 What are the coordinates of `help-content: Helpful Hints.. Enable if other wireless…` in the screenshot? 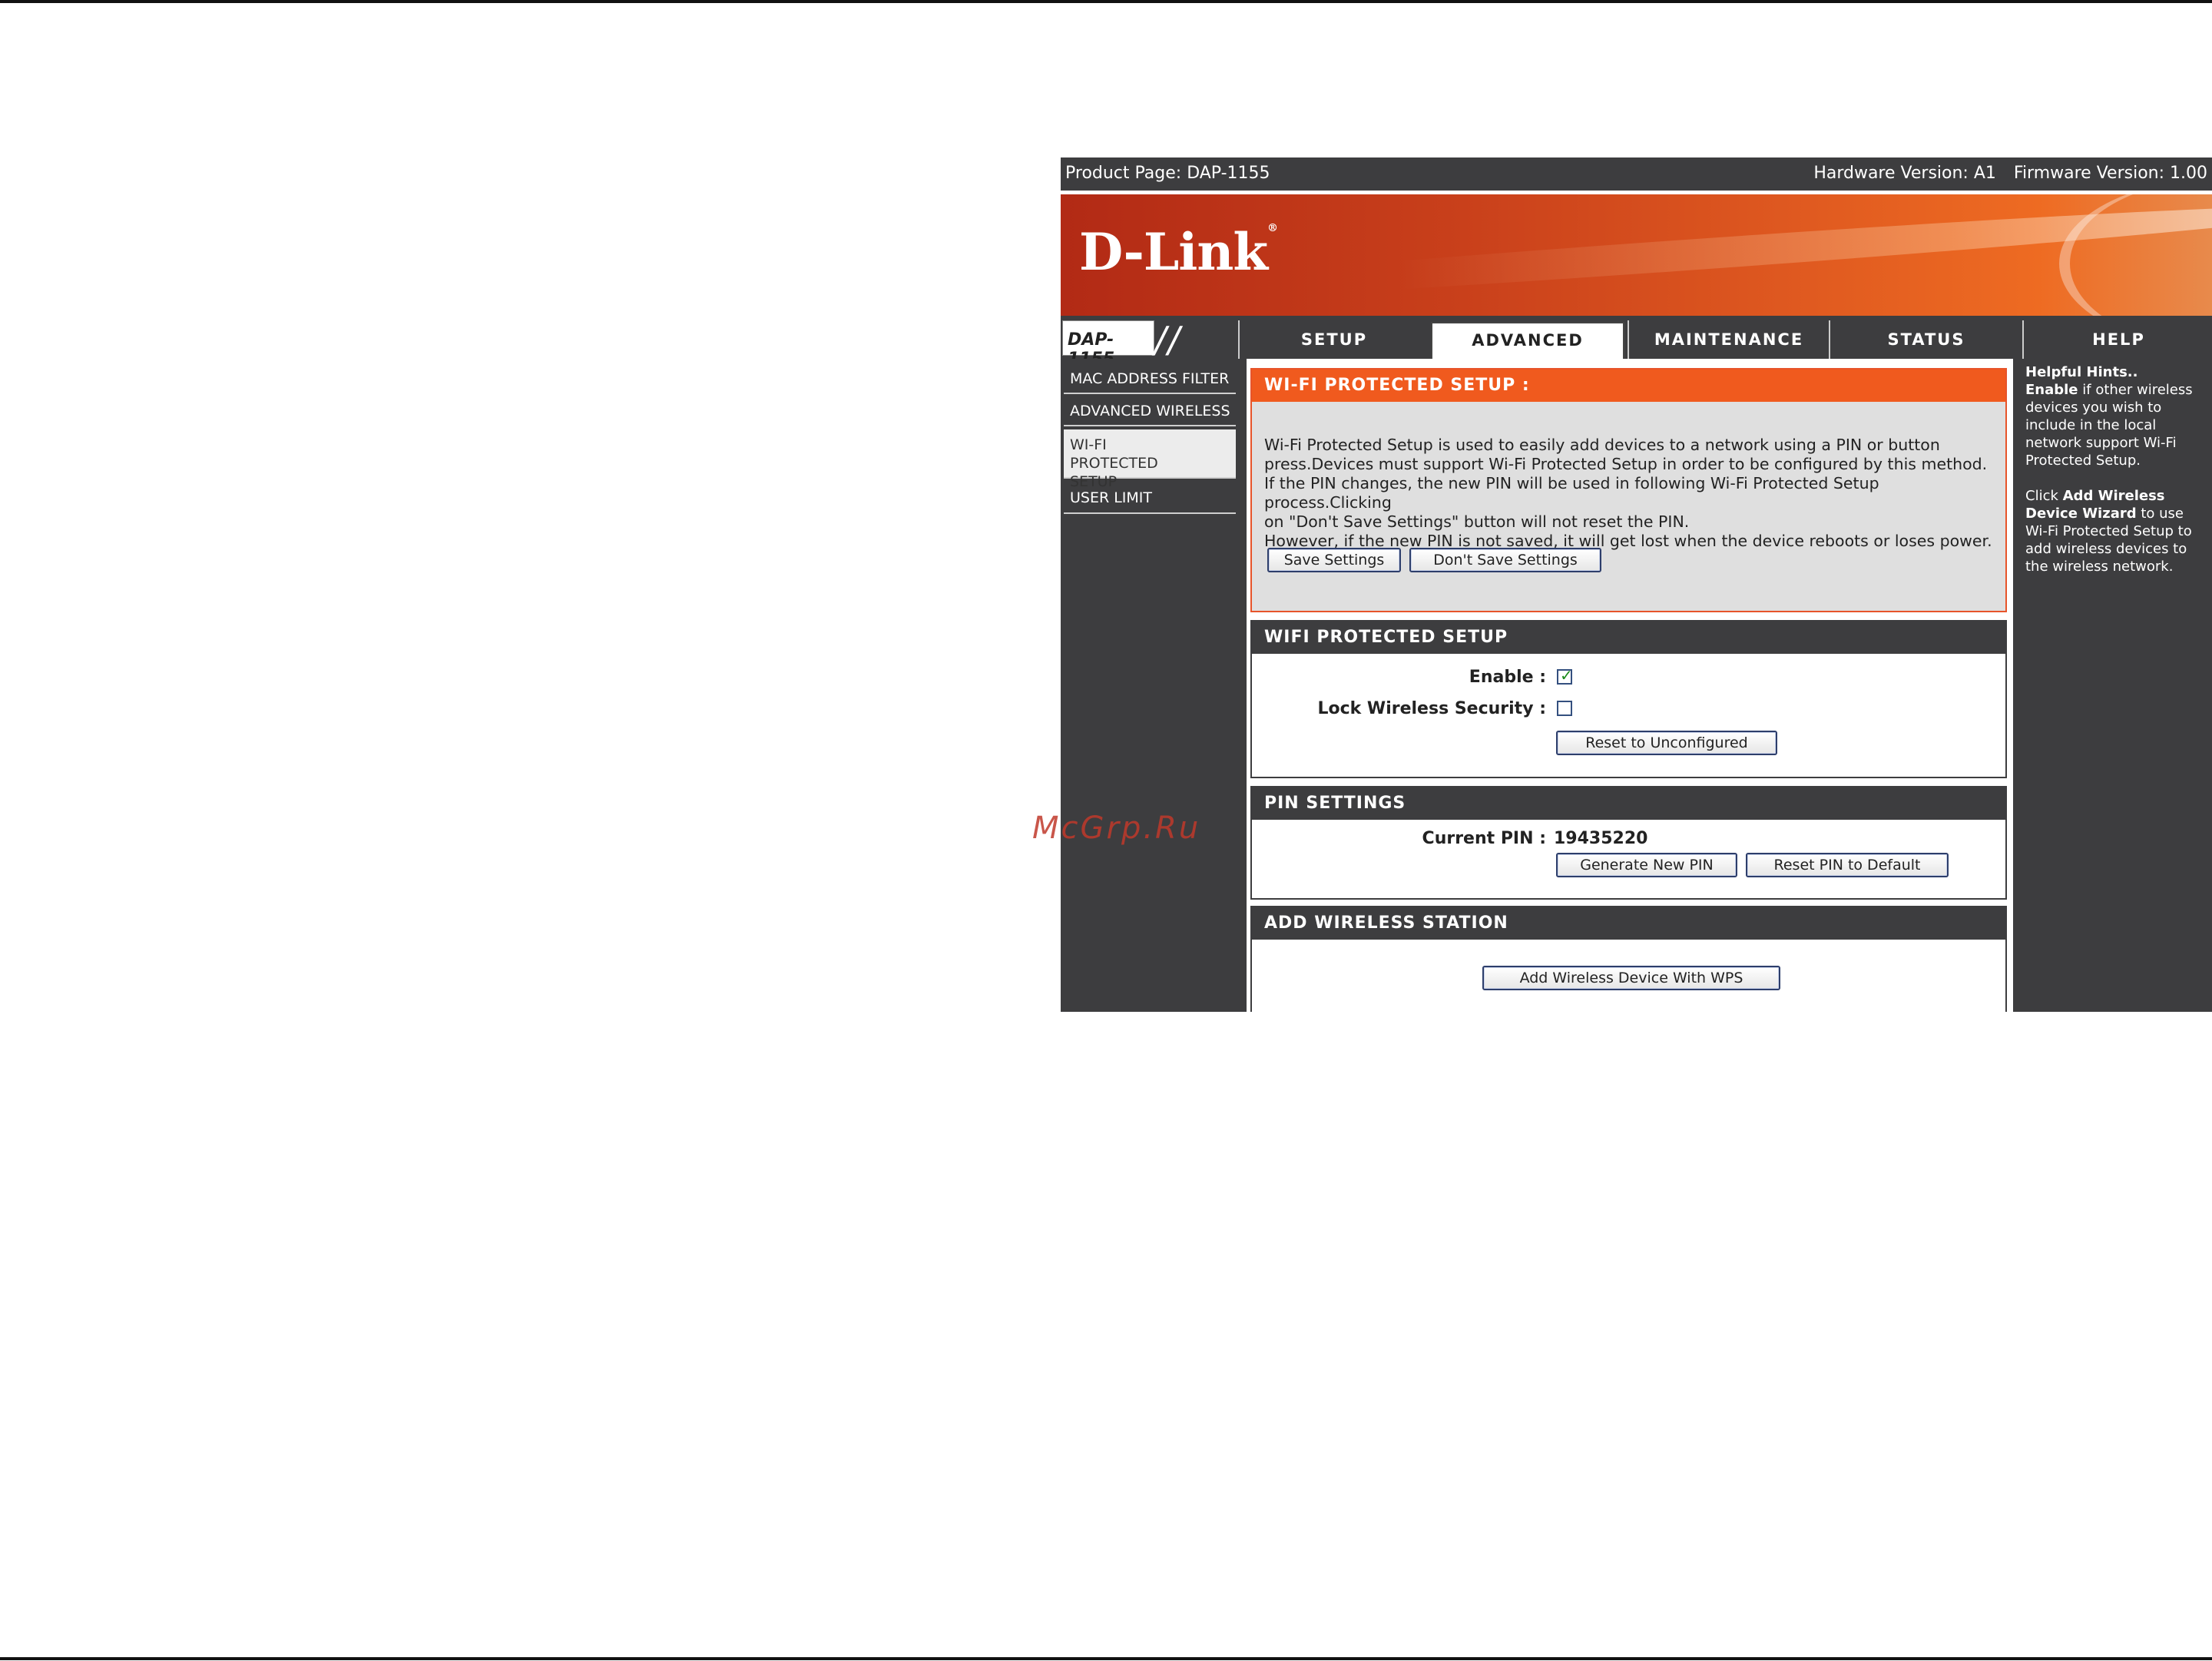 It's located at (2117, 469).